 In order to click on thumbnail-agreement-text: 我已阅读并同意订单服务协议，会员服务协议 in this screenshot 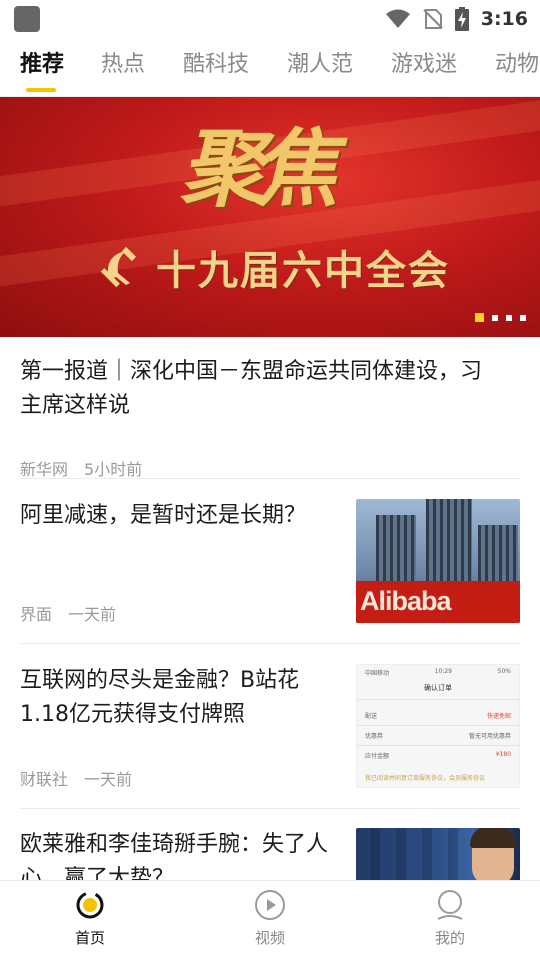, I will do `click(425, 778)`.